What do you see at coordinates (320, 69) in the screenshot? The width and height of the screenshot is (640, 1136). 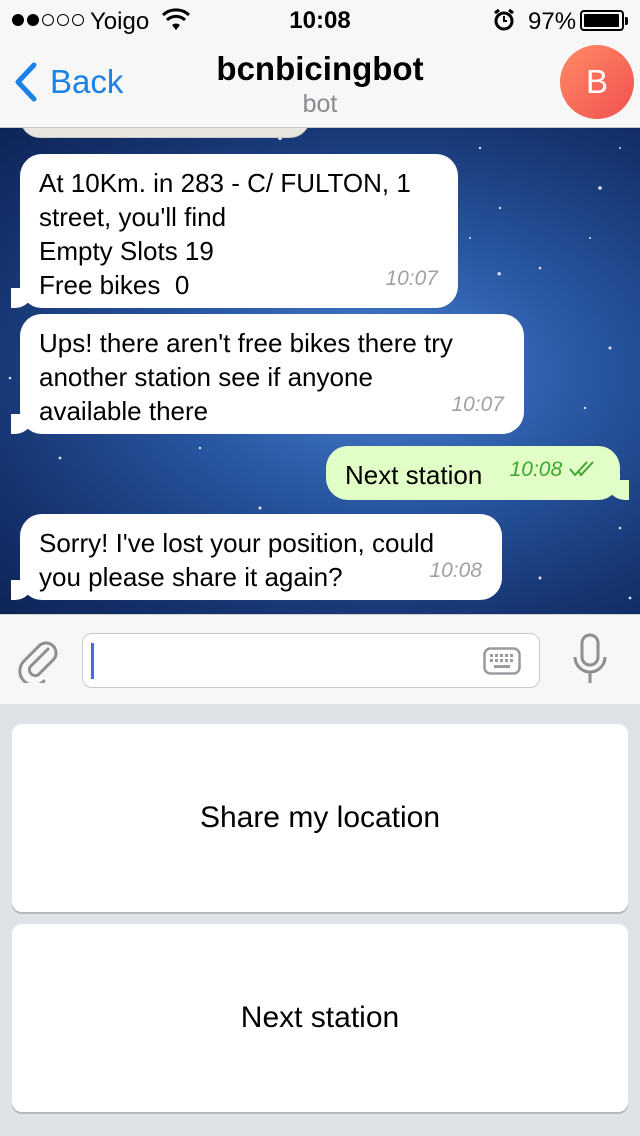 I see `chat-title: bcnbicingbot` at bounding box center [320, 69].